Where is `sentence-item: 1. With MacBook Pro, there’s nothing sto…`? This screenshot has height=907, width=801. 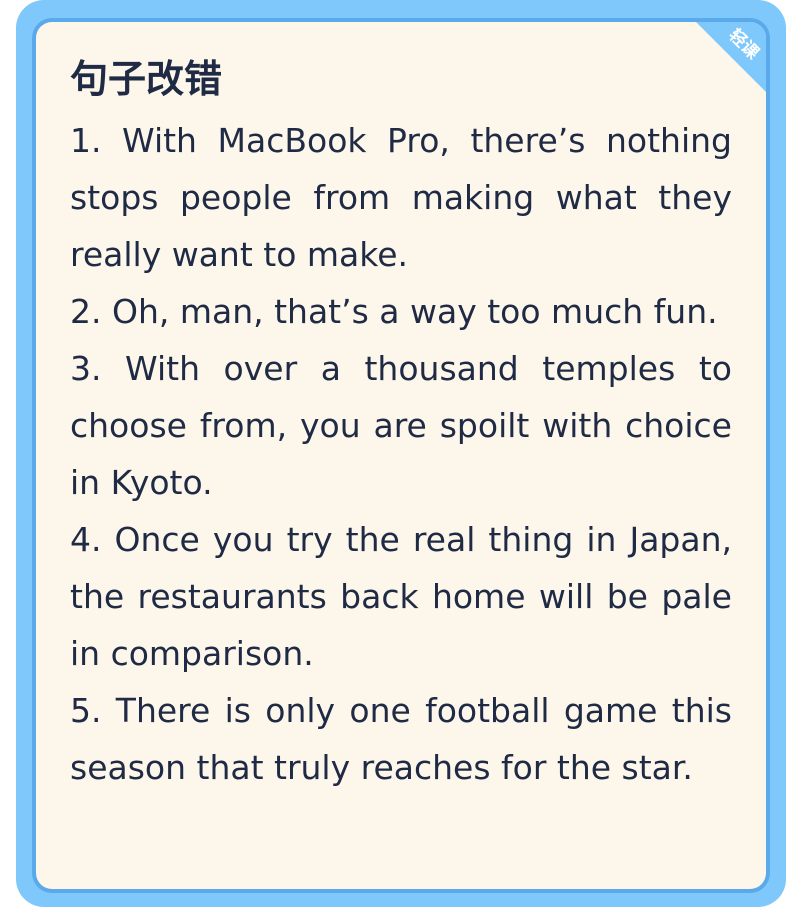
sentence-item: 1. With MacBook Pro, there’s nothing sto… is located at coordinates (401, 197).